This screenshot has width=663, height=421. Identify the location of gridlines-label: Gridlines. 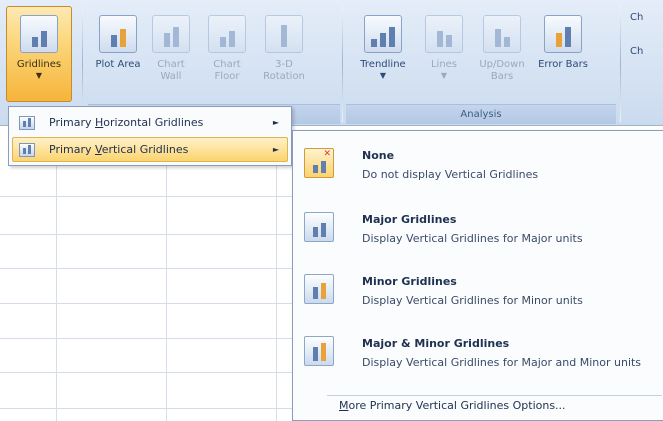
(39, 64).